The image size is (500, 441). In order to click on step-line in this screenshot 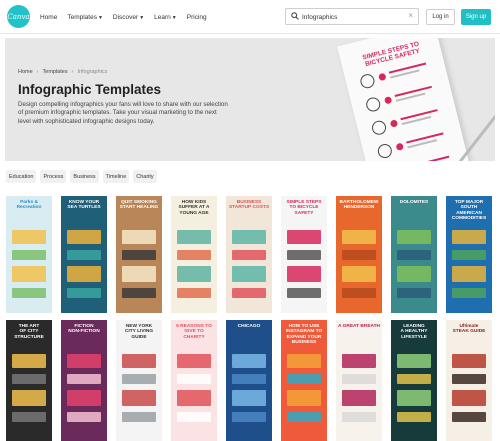, I will do `click(431, 158)`.